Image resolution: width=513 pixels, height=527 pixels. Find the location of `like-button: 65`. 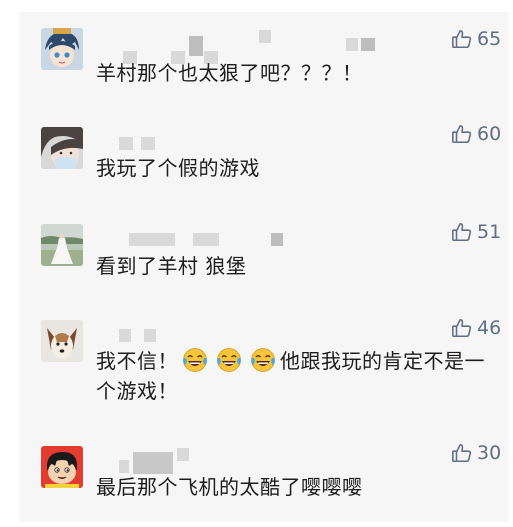

like-button: 65 is located at coordinates (476, 39).